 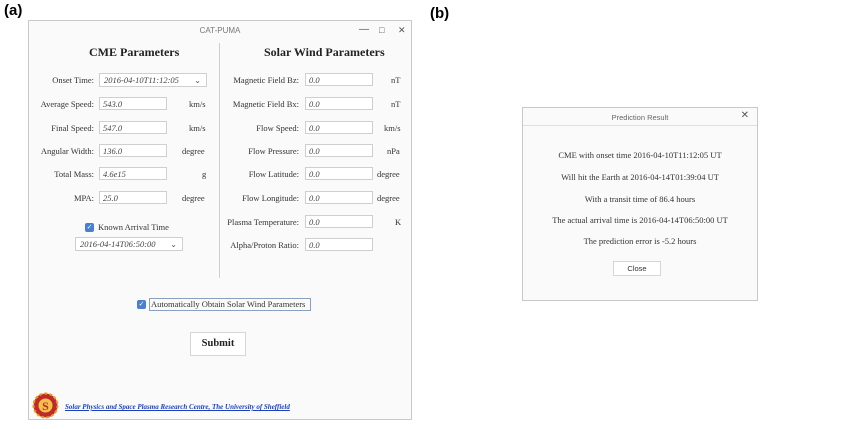 I want to click on logo-letter: S, so click(x=45, y=406).